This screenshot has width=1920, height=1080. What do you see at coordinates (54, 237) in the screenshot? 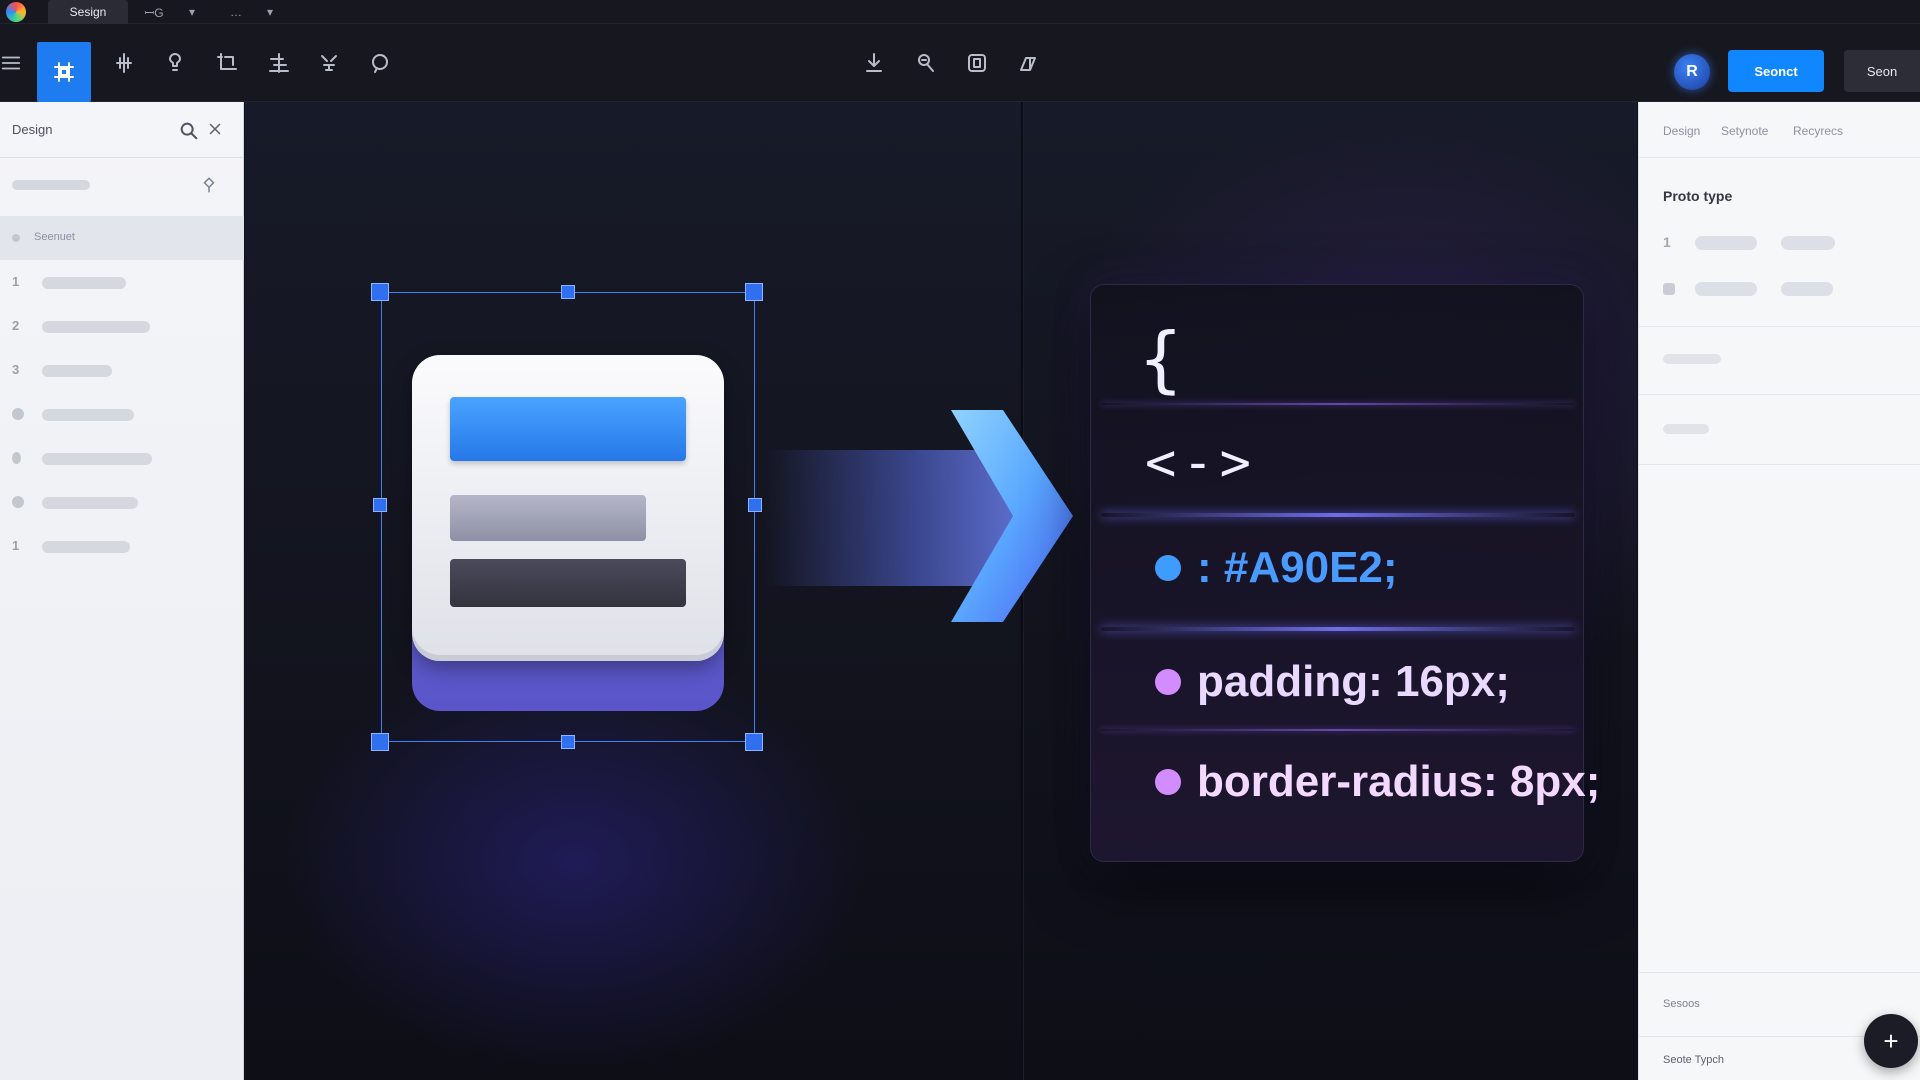
I see `layer-name: Seenuet` at bounding box center [54, 237].